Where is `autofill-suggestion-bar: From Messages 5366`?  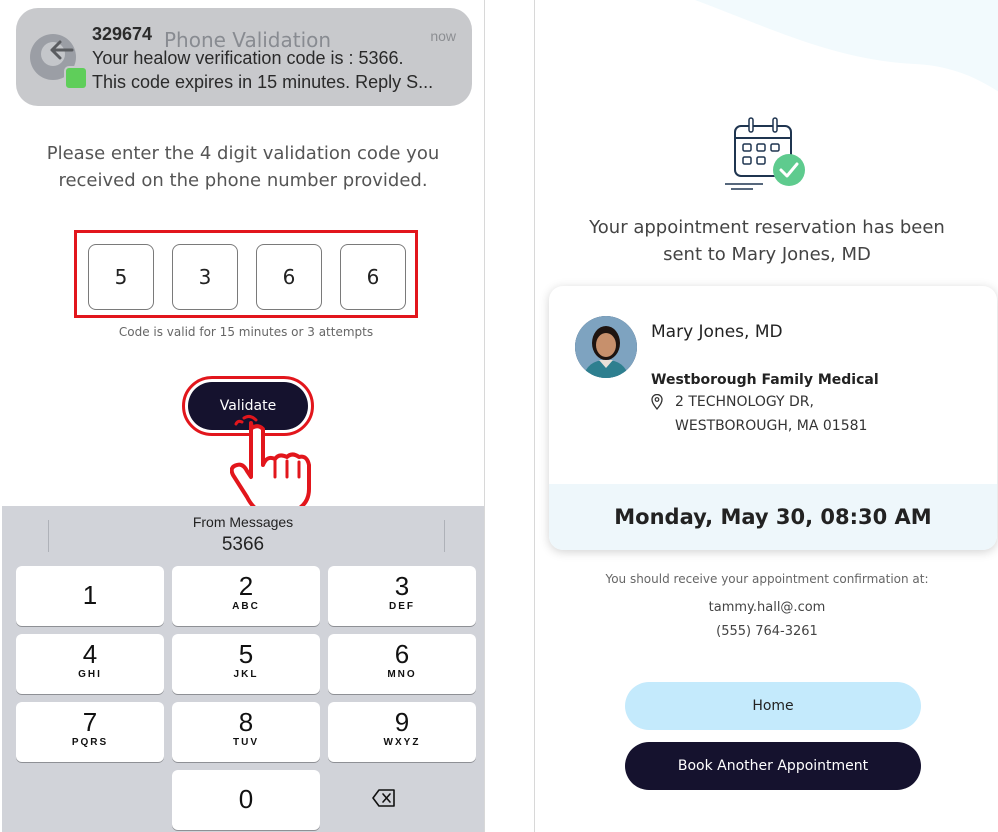
autofill-suggestion-bar: From Messages 5366 is located at coordinates (243, 536).